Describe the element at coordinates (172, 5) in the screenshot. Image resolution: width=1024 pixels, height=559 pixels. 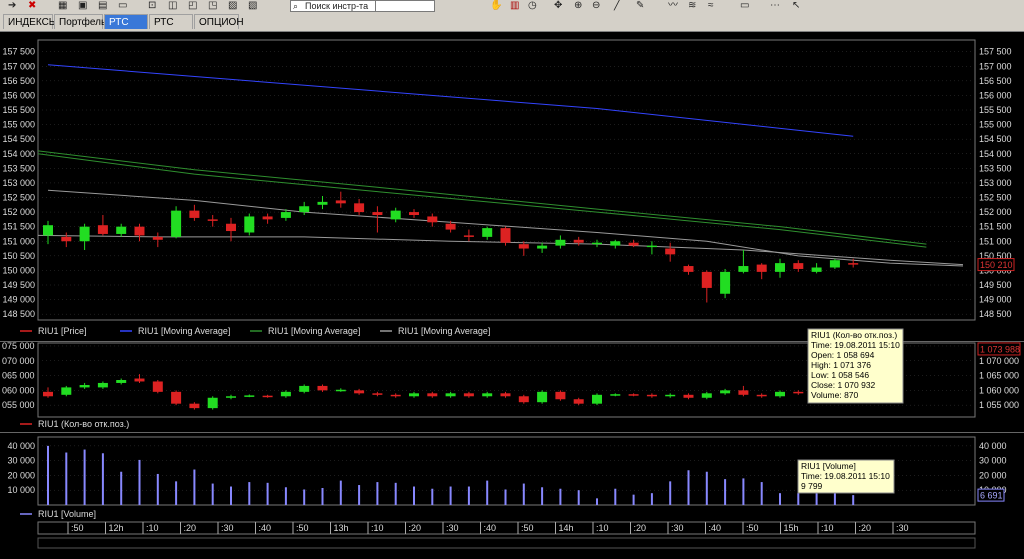
I see `window-icon: ◫` at that location.